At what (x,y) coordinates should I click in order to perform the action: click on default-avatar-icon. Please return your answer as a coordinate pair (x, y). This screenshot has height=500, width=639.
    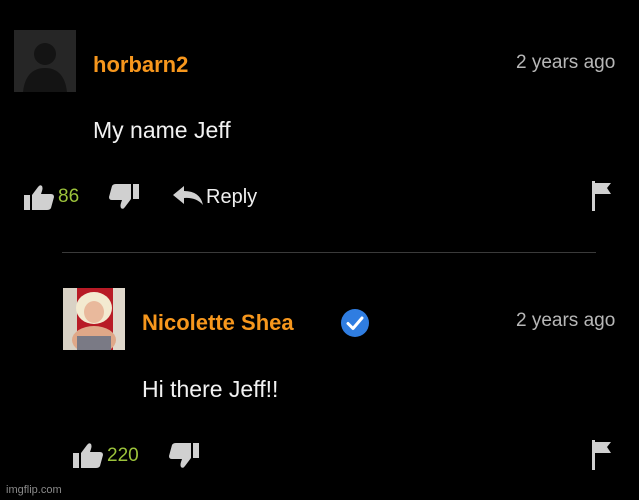
    Looking at the image, I should click on (45, 61).